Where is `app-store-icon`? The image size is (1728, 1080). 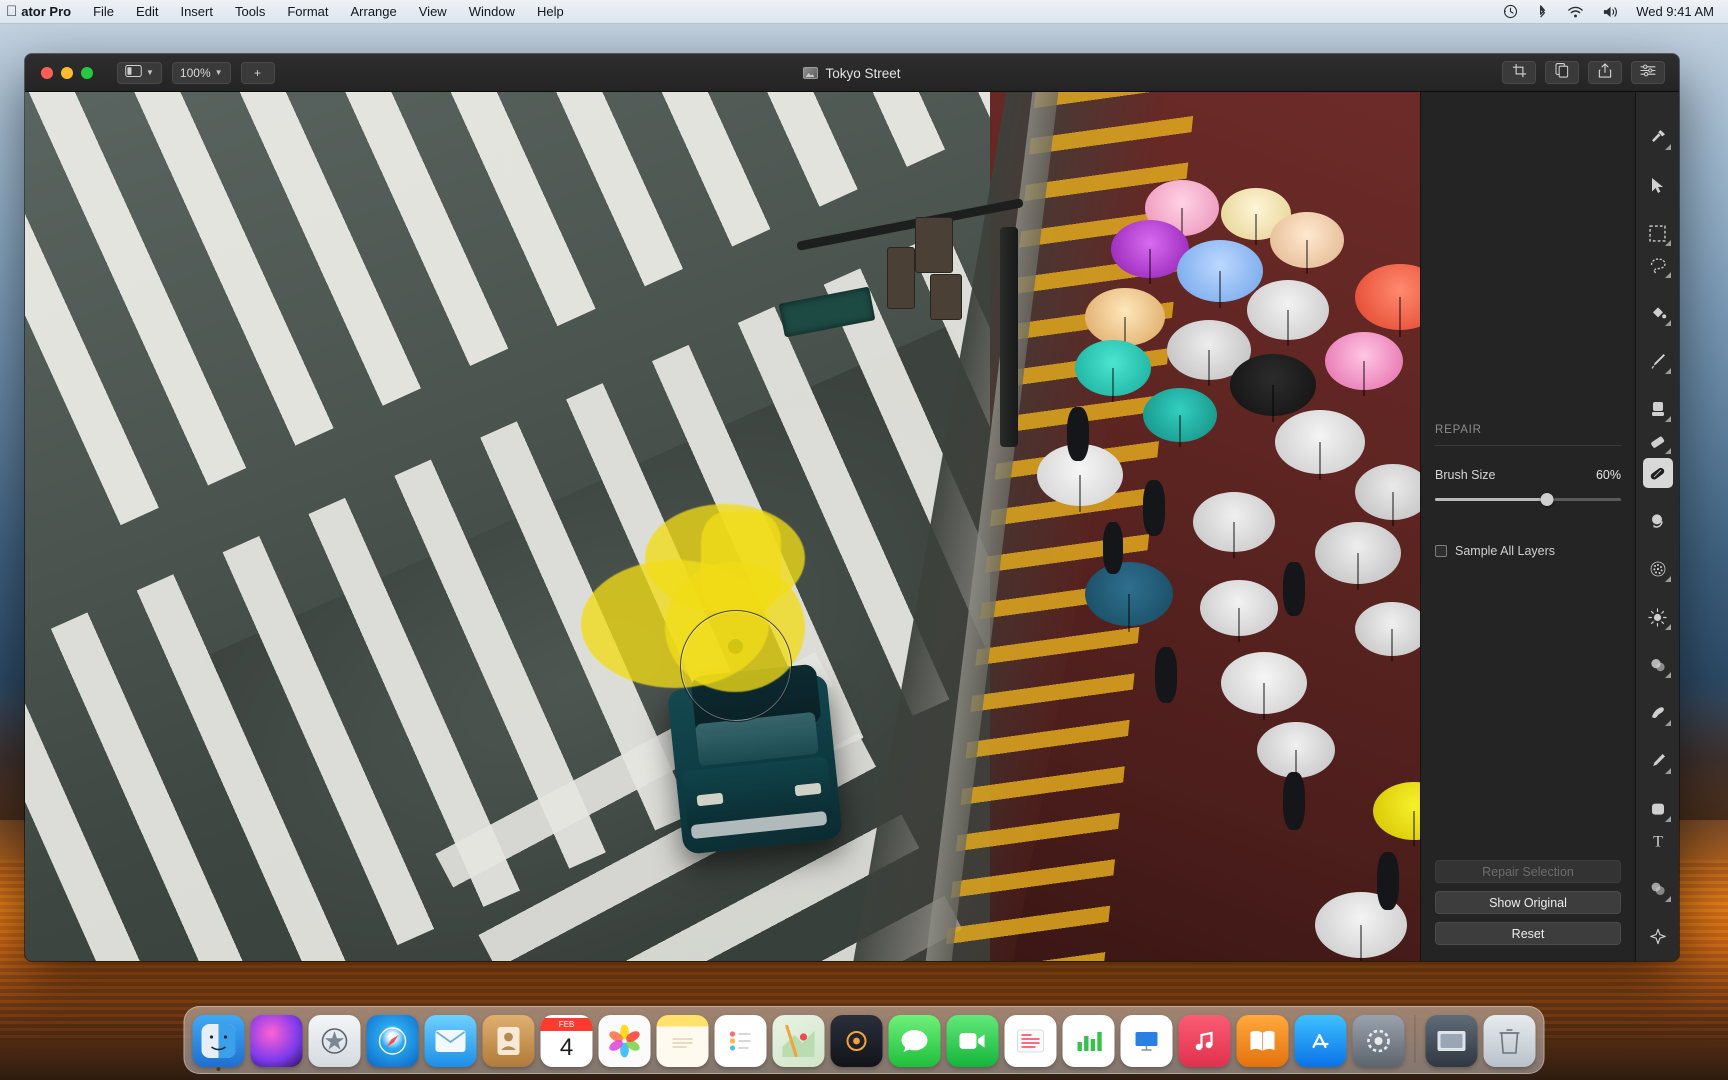
app-store-icon is located at coordinates (1320, 1041).